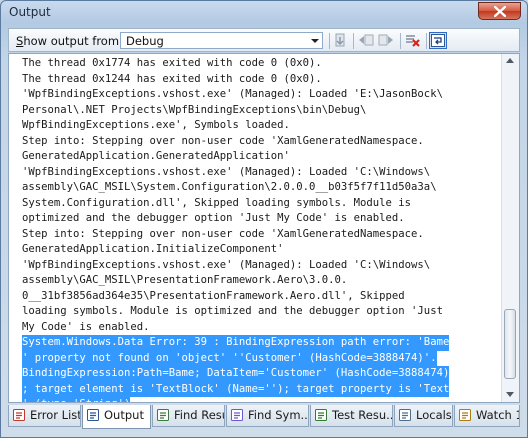 This screenshot has height=438, width=528. What do you see at coordinates (321, 415) in the screenshot?
I see `test-results-icon` at bounding box center [321, 415].